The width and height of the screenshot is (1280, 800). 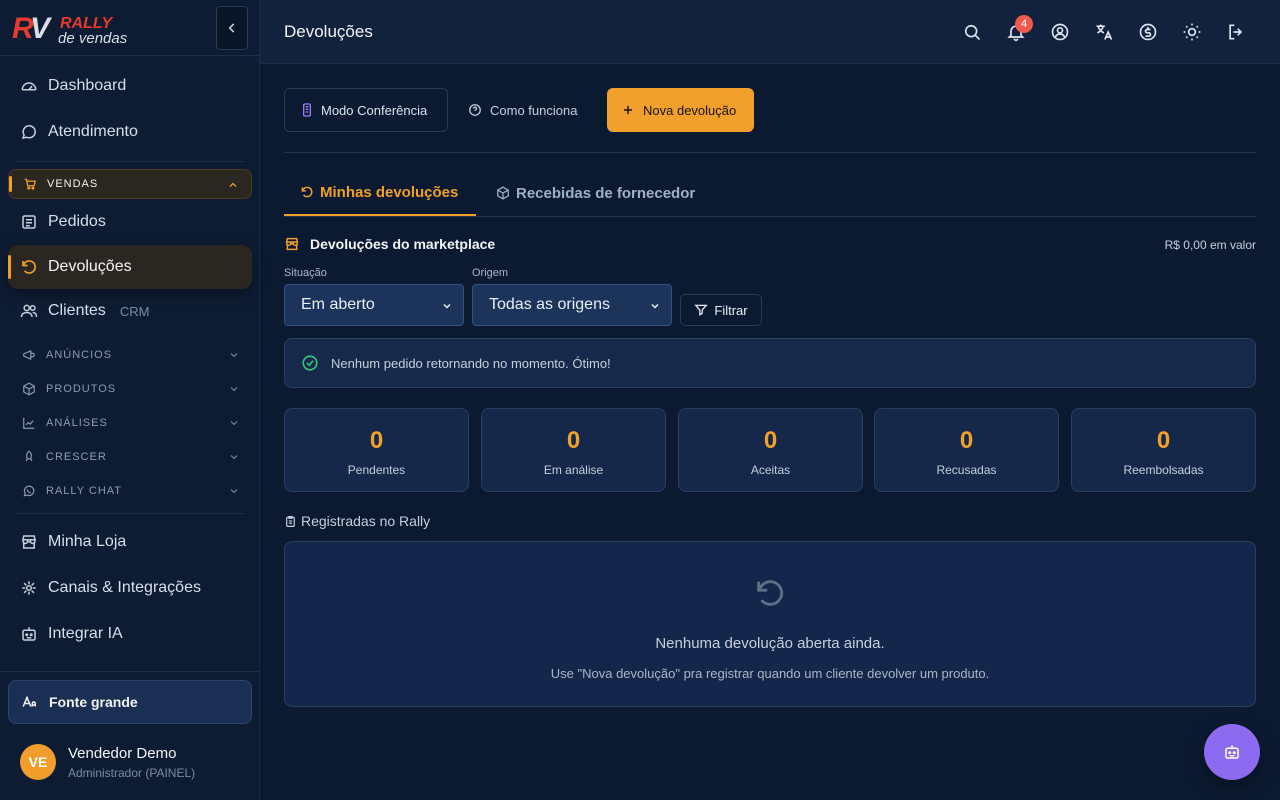 What do you see at coordinates (130, 457) in the screenshot?
I see `section-crescer: CRESCER` at bounding box center [130, 457].